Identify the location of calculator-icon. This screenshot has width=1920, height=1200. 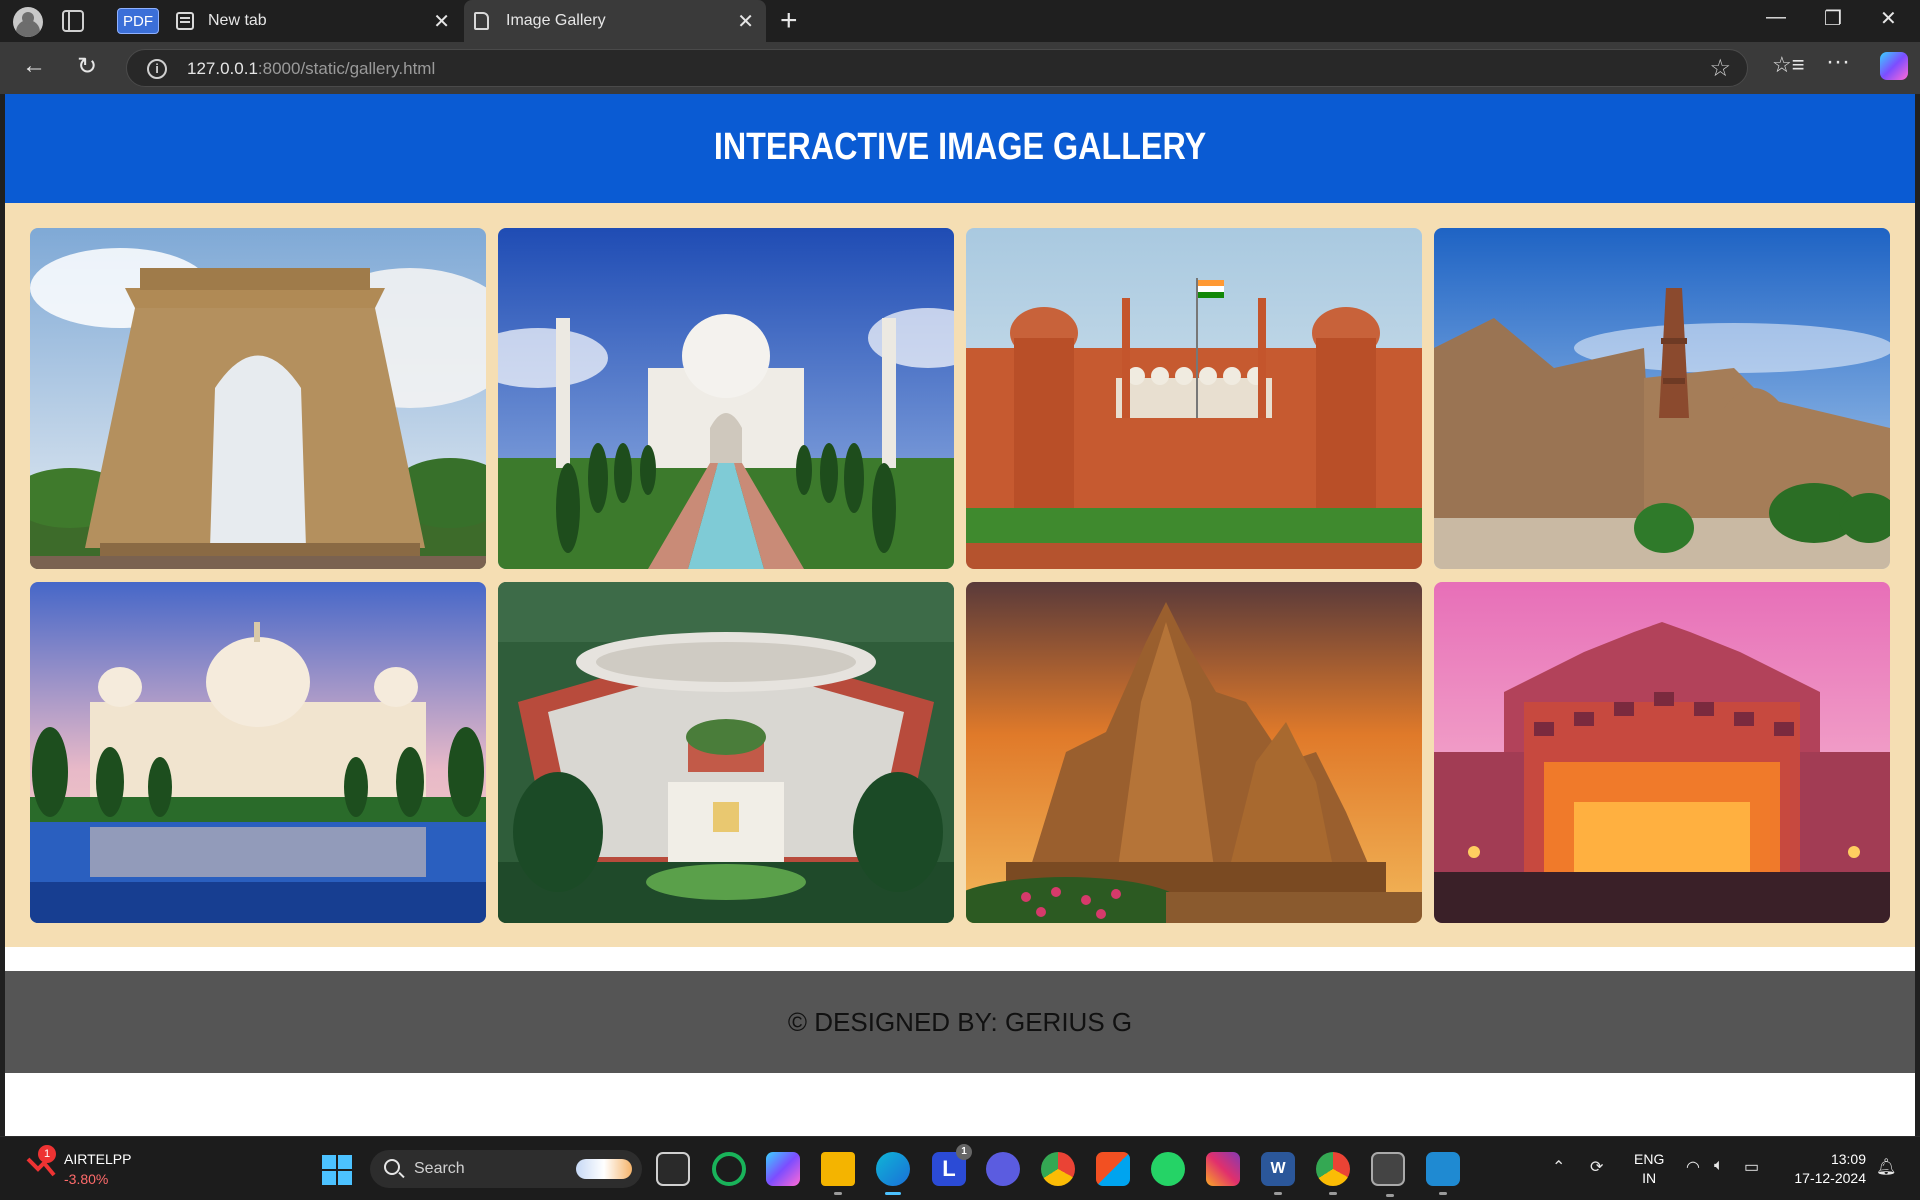
(1388, 1174).